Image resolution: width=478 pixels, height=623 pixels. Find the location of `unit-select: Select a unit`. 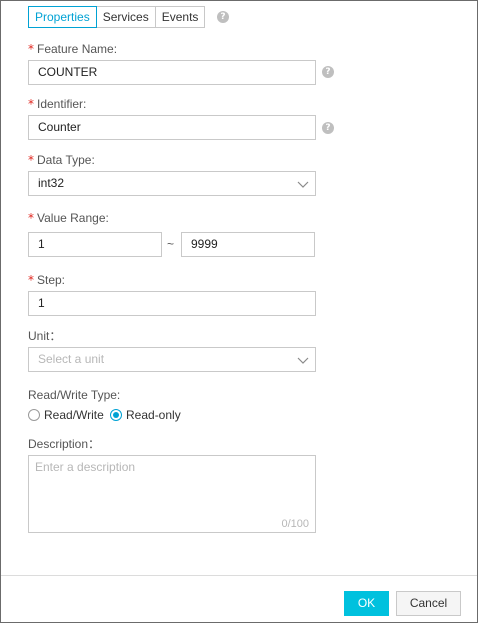

unit-select: Select a unit is located at coordinates (172, 359).